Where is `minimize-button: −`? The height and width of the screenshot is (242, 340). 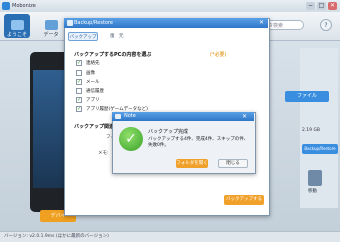
minimize-button: − is located at coordinates (310, 6).